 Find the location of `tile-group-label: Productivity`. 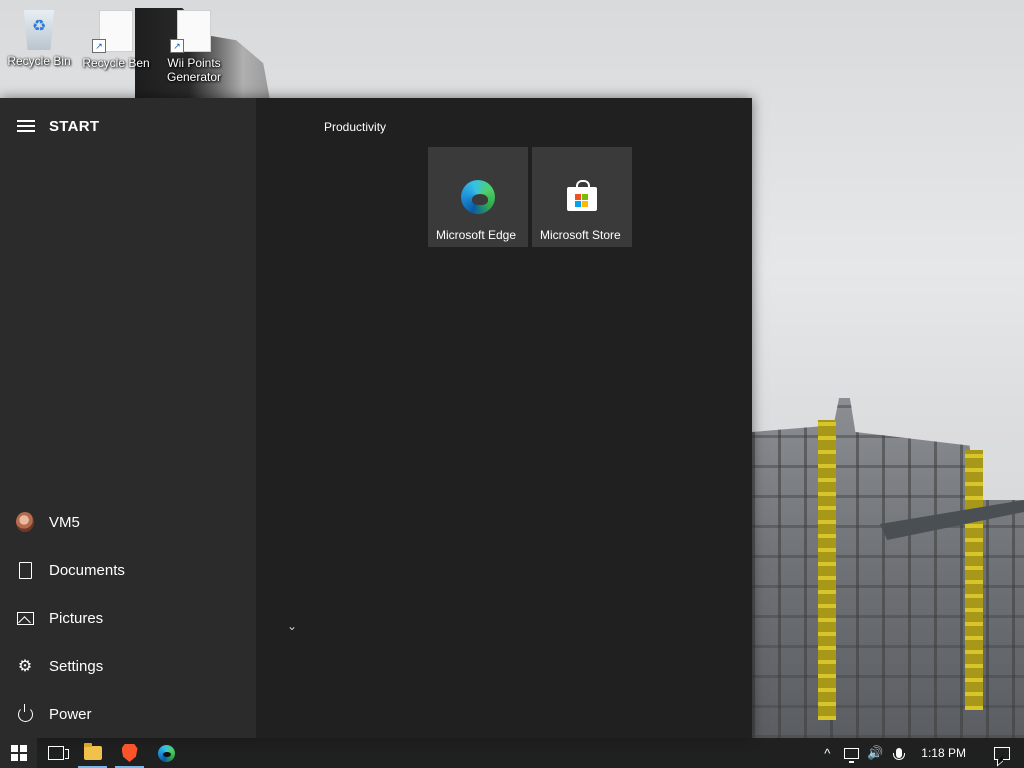

tile-group-label: Productivity is located at coordinates (355, 127).